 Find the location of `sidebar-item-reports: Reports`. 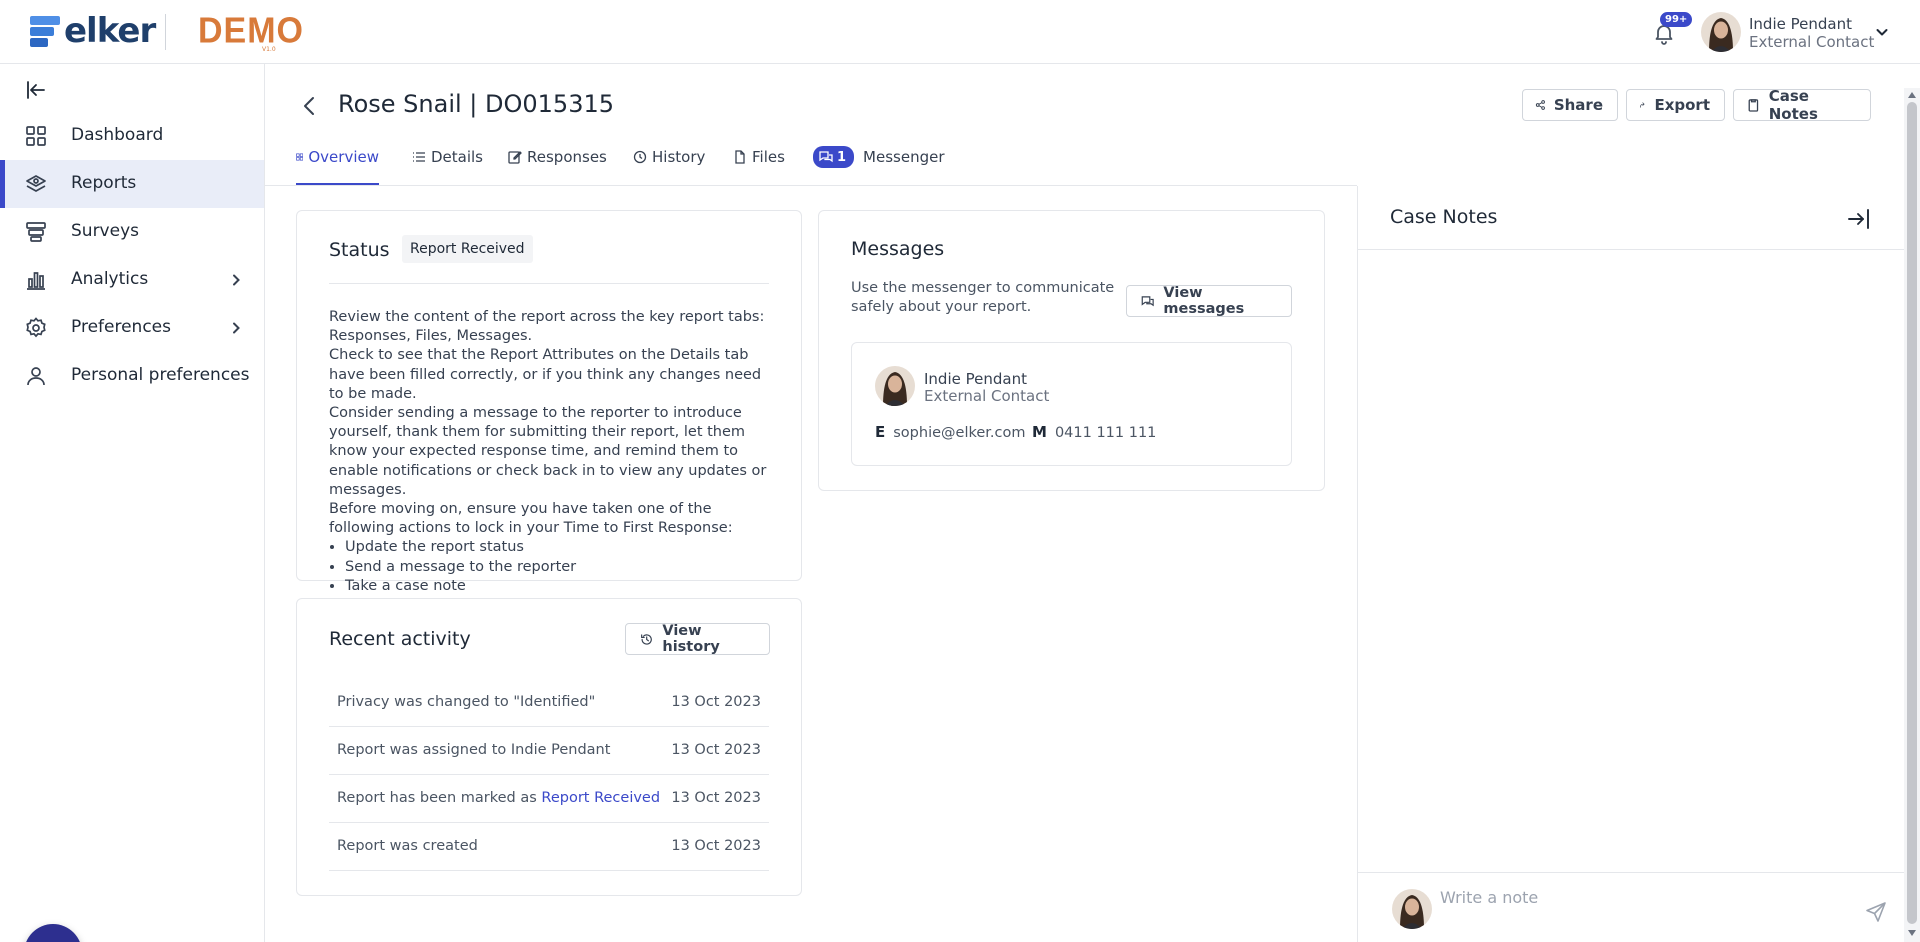

sidebar-item-reports: Reports is located at coordinates (132, 184).